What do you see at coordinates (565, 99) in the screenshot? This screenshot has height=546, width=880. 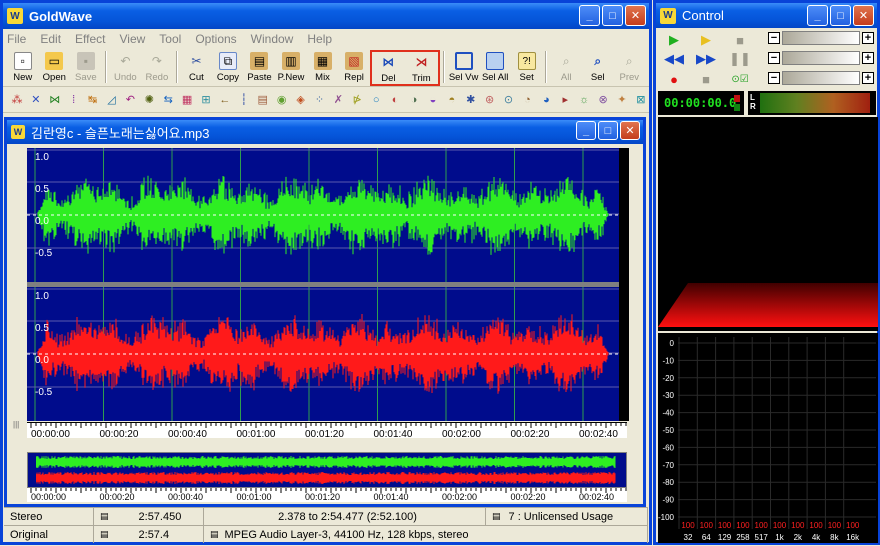 I see `effect-tool-30-button: ▸` at bounding box center [565, 99].